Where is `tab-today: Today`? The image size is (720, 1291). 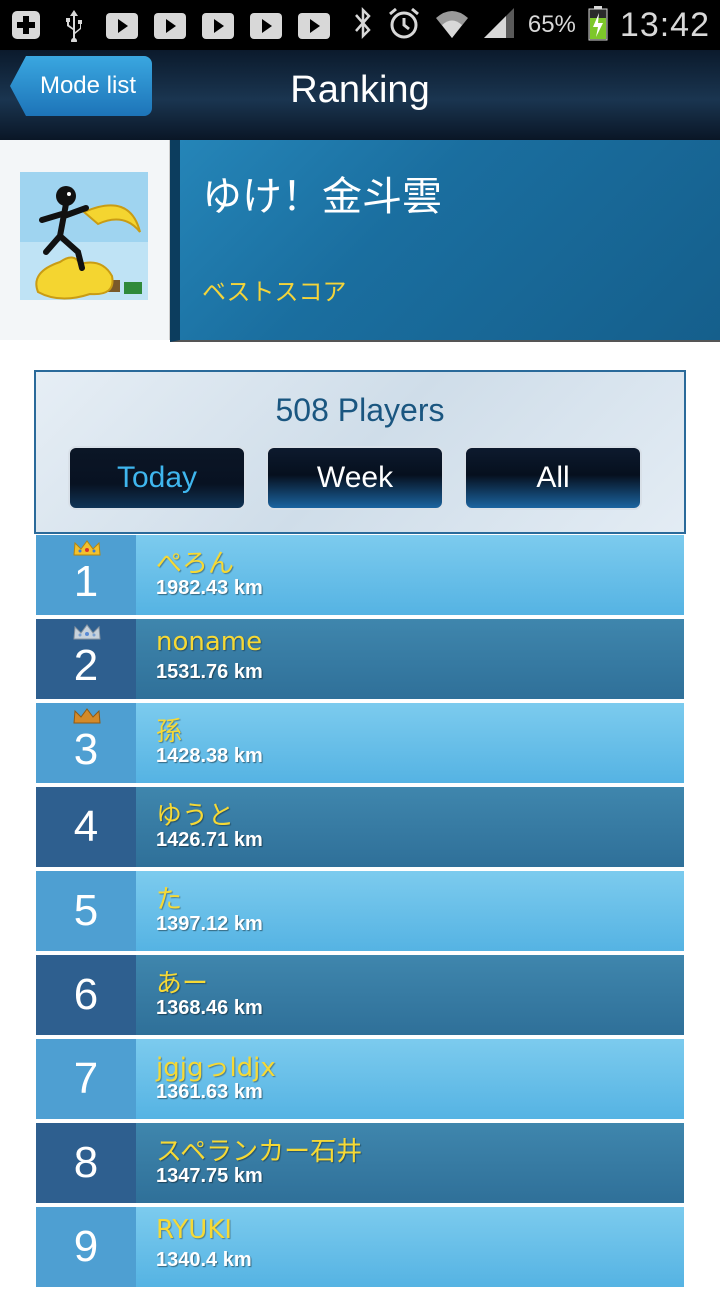 tab-today: Today is located at coordinates (157, 478).